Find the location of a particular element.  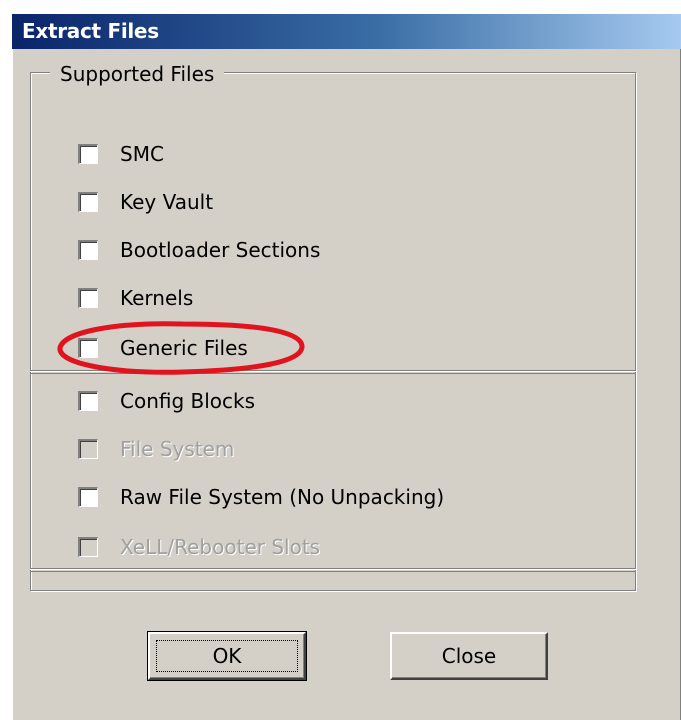

checkbox-smc: SMC is located at coordinates (121, 154).